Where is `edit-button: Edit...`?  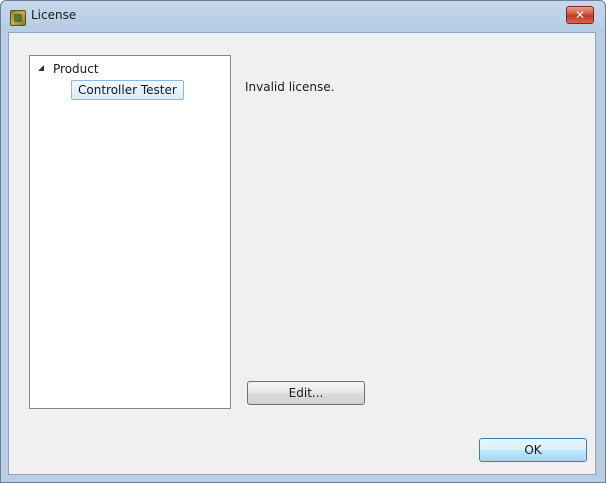
edit-button: Edit... is located at coordinates (306, 393).